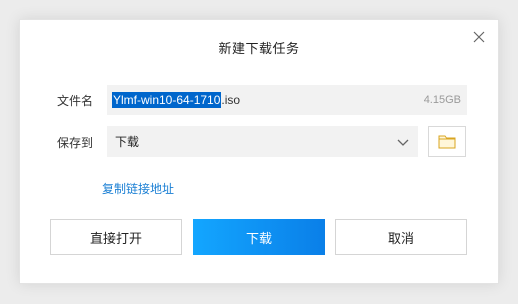  Describe the element at coordinates (75, 143) in the screenshot. I see `save-to-label: 保存到` at that location.